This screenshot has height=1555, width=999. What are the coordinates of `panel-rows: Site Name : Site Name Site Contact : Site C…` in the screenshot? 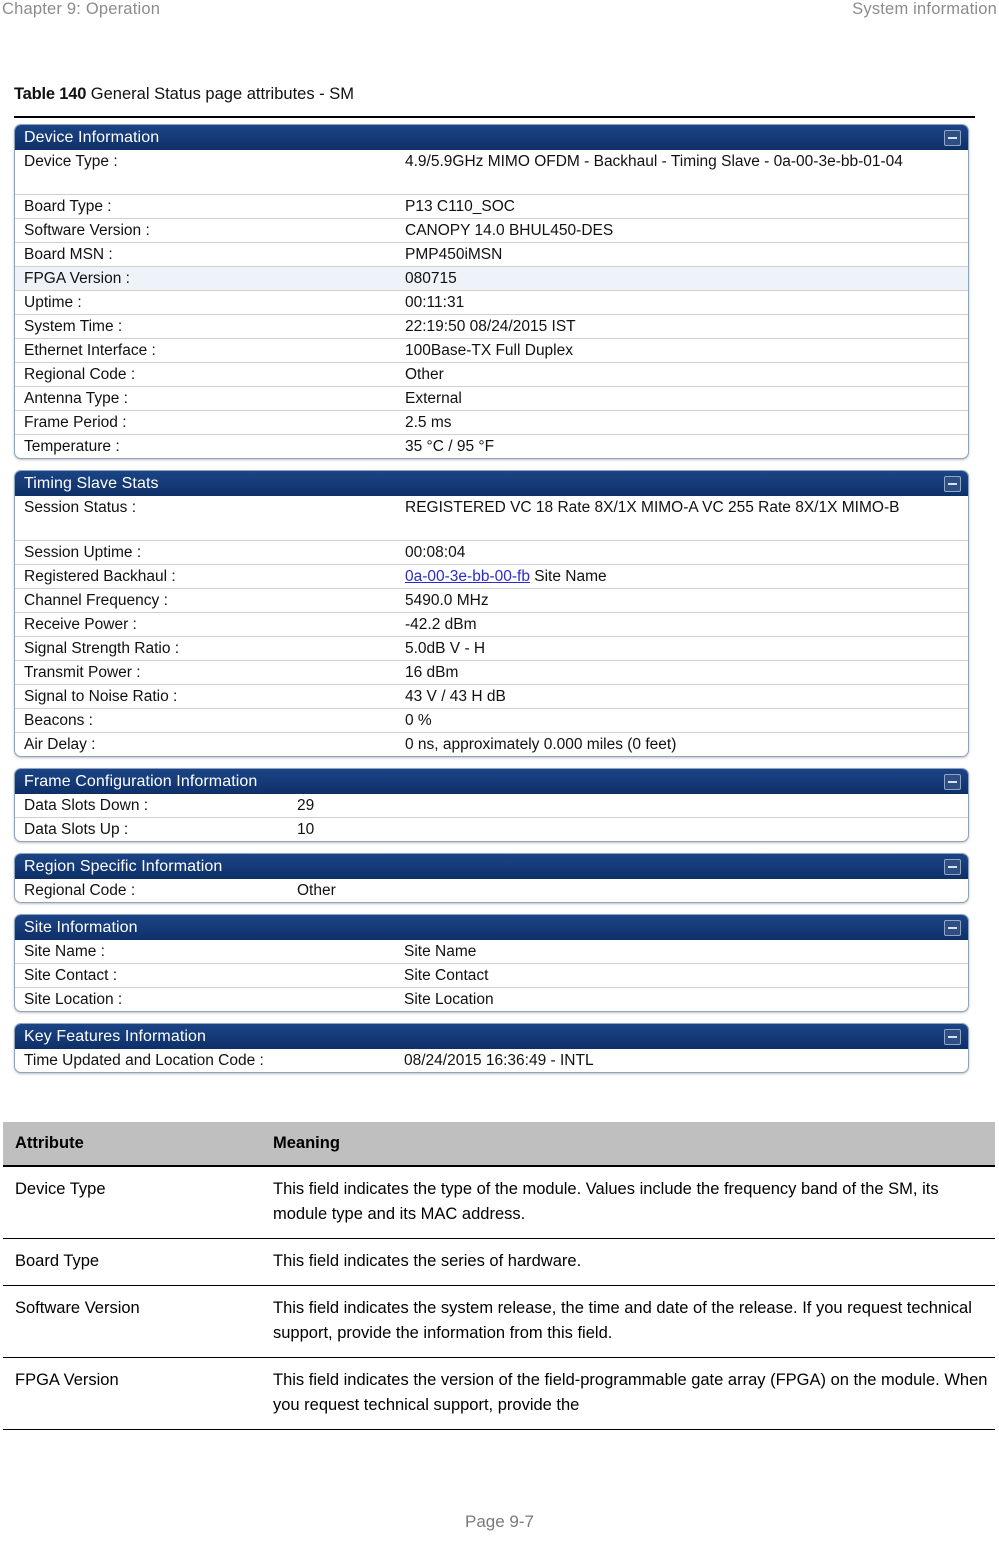 It's located at (491, 975).